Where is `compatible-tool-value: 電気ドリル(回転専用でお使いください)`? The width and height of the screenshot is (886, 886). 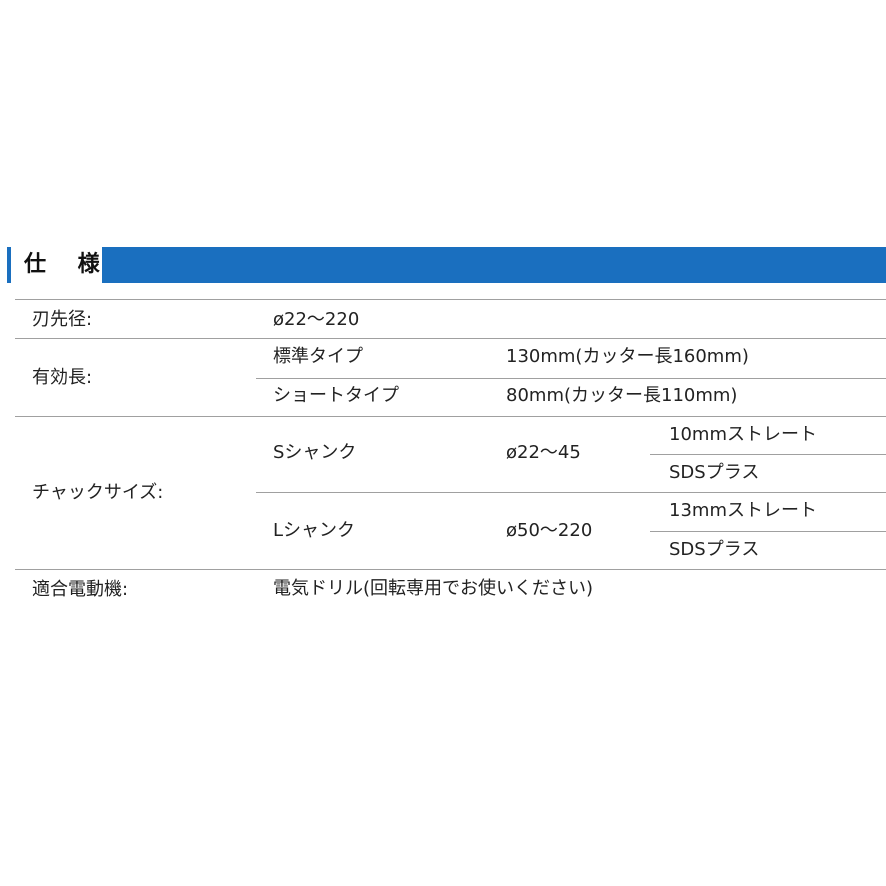
compatible-tool-value: 電気ドリル(回転専用でお使いください) is located at coordinates (433, 588).